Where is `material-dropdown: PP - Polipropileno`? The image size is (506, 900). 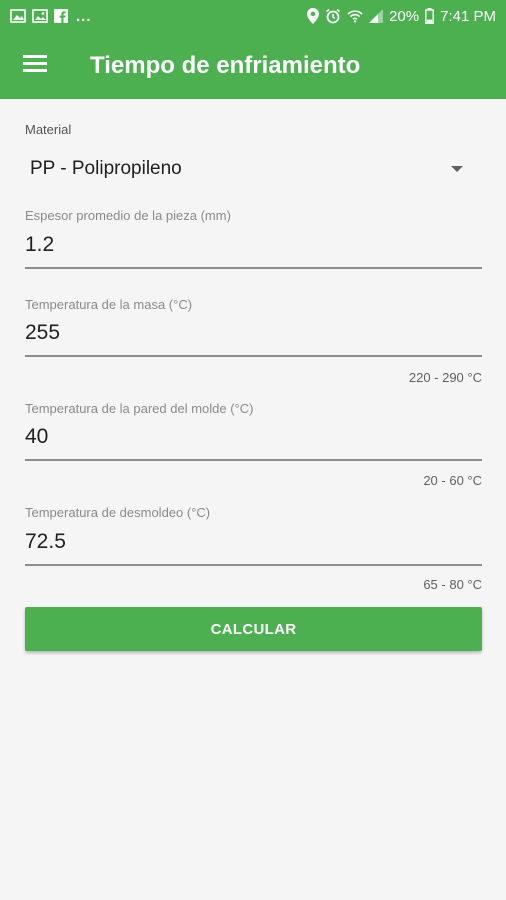
material-dropdown: PP - Polipropileno is located at coordinates (253, 169).